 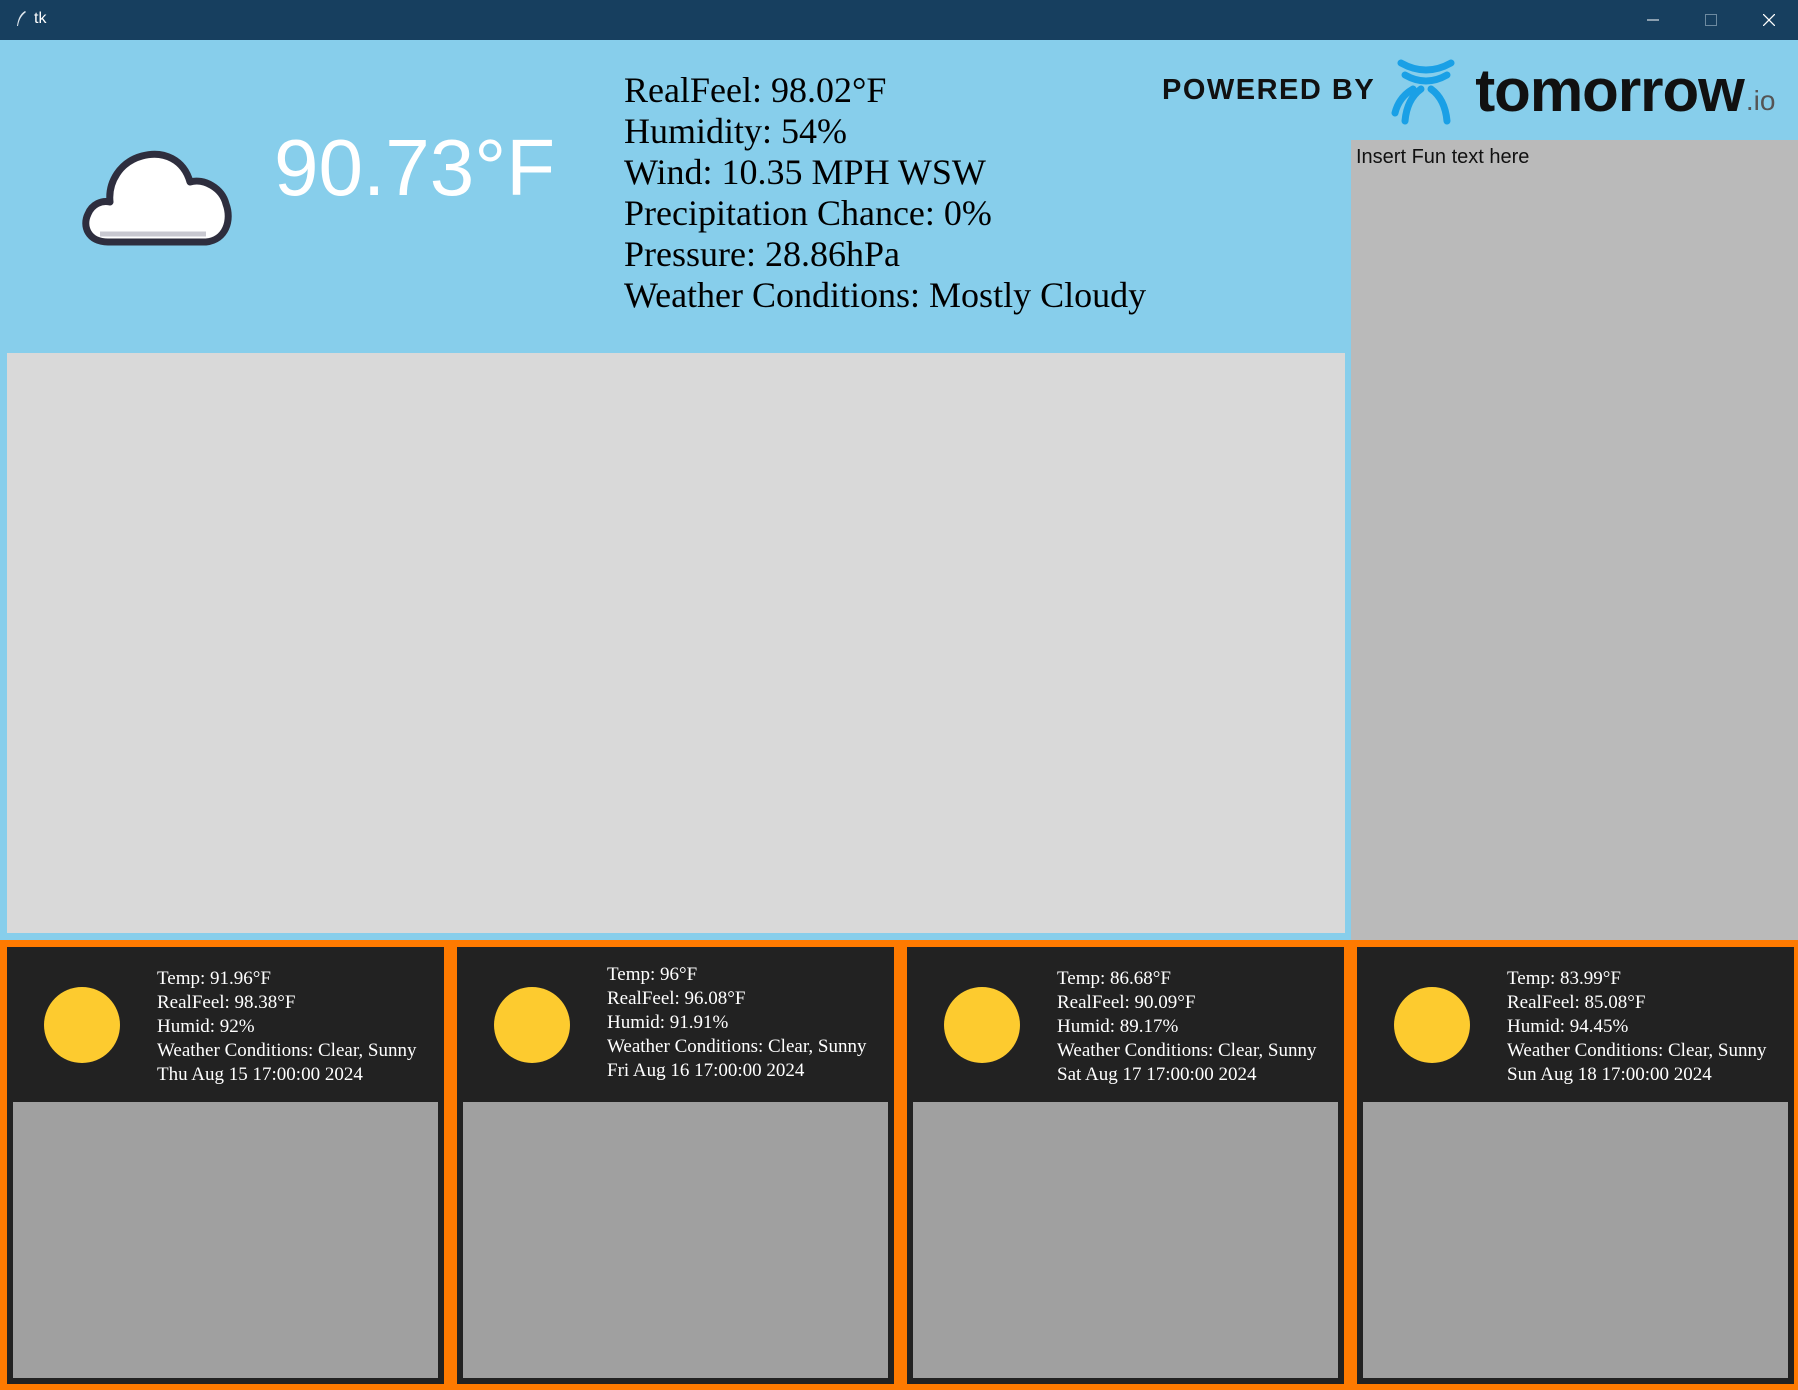 What do you see at coordinates (899, 20) in the screenshot?
I see `window-titlebar: tk` at bounding box center [899, 20].